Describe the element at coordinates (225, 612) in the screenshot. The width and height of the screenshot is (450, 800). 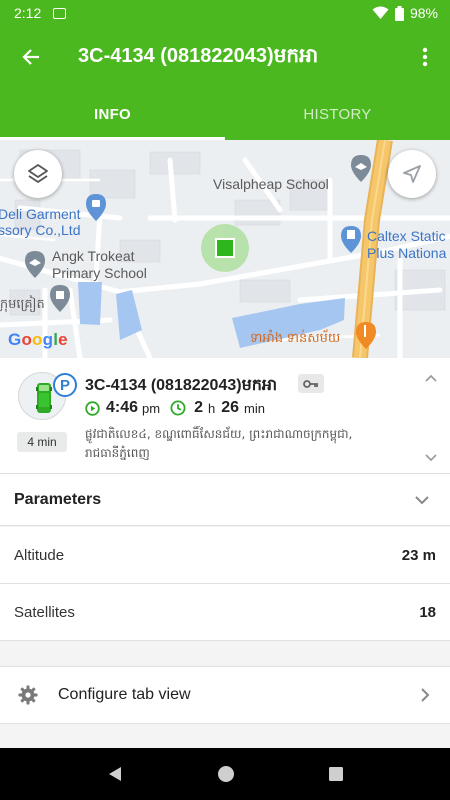
I see `parameter-row-satellites: Satellites 18` at that location.